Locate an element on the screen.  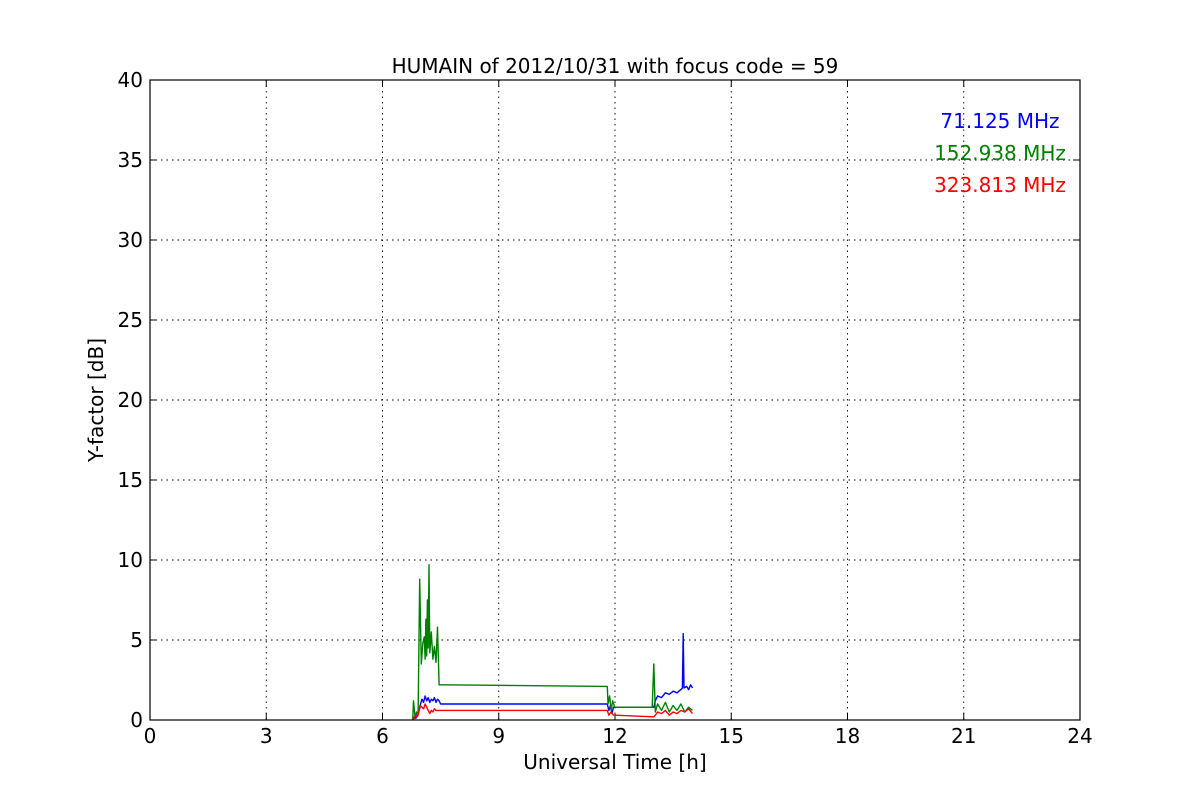
x-tick-label: 6 is located at coordinates (382, 736).